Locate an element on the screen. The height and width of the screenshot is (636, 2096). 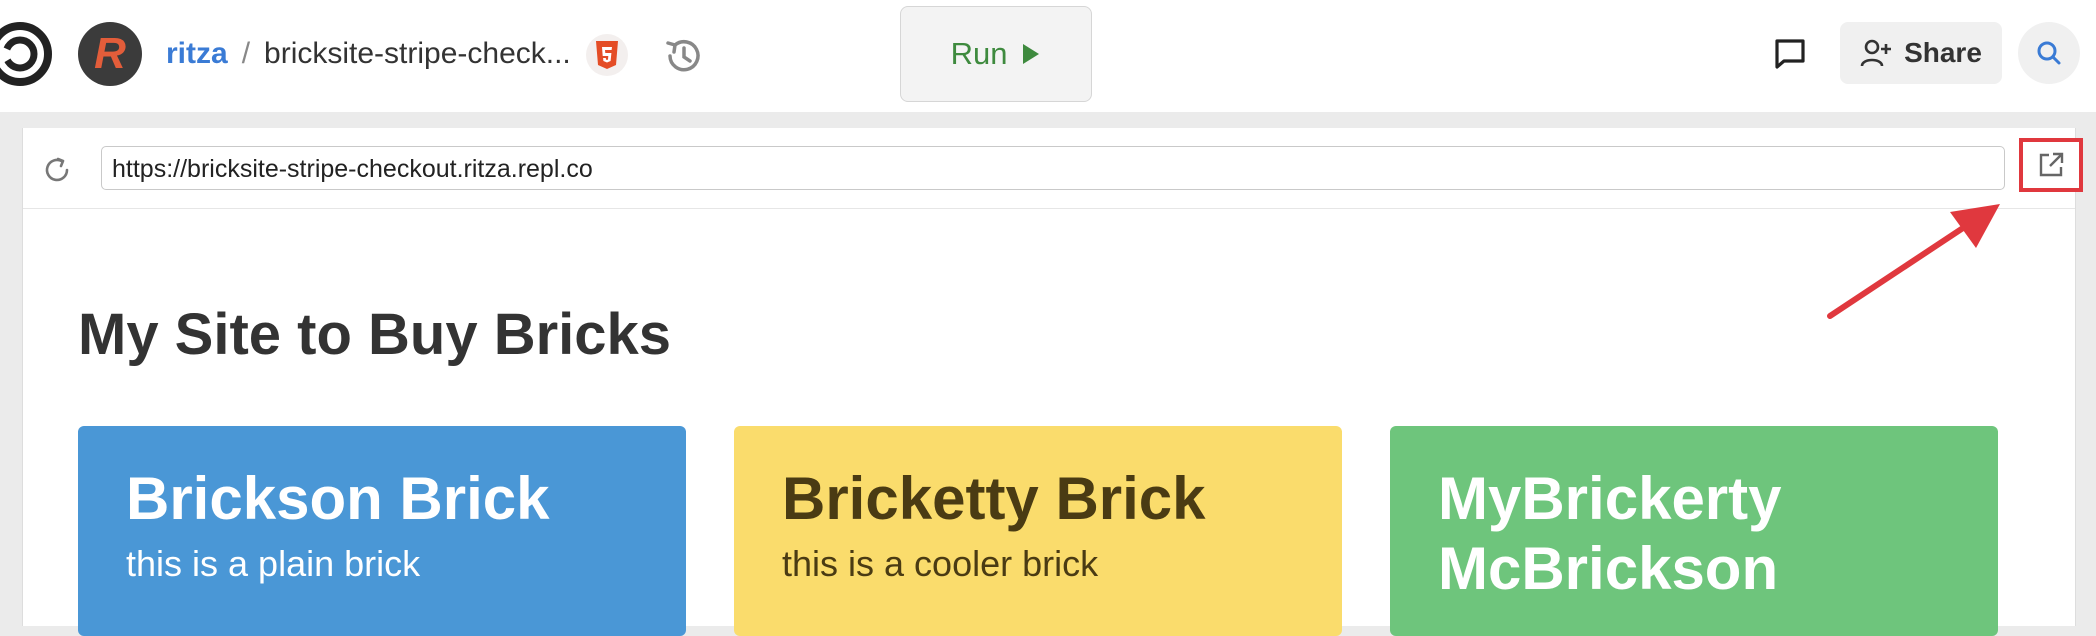
card-title: Bricketty Brick is located at coordinates (994, 498).